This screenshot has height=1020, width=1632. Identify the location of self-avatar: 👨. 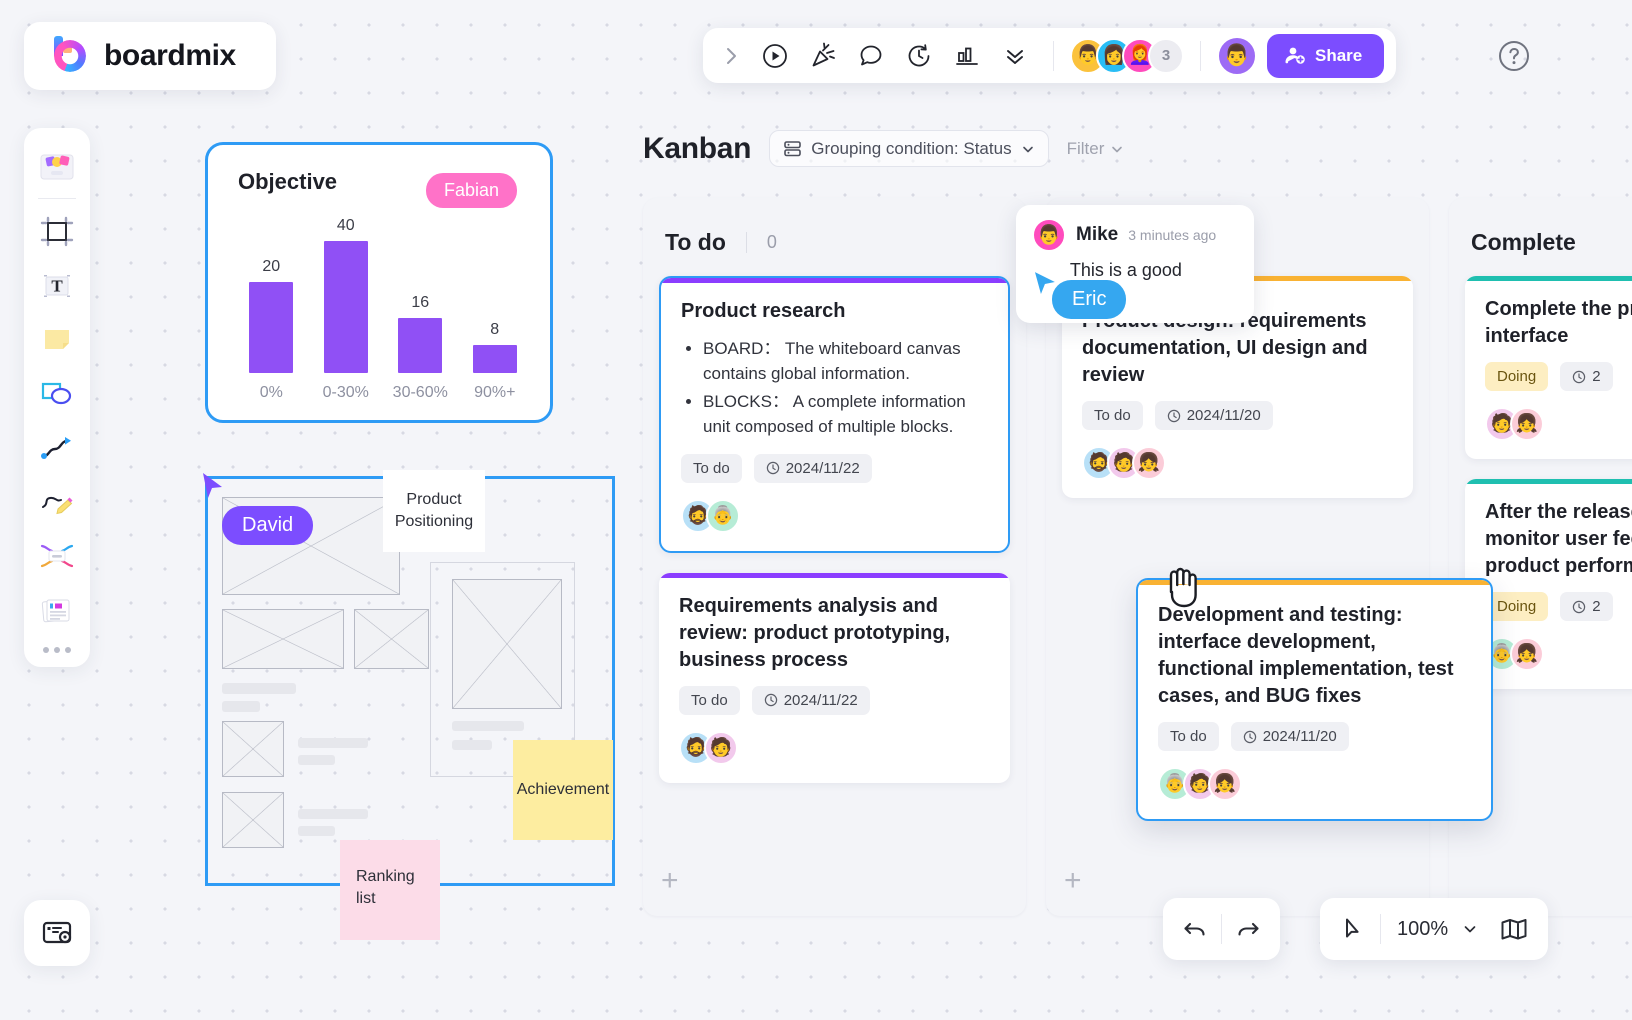
(1237, 55).